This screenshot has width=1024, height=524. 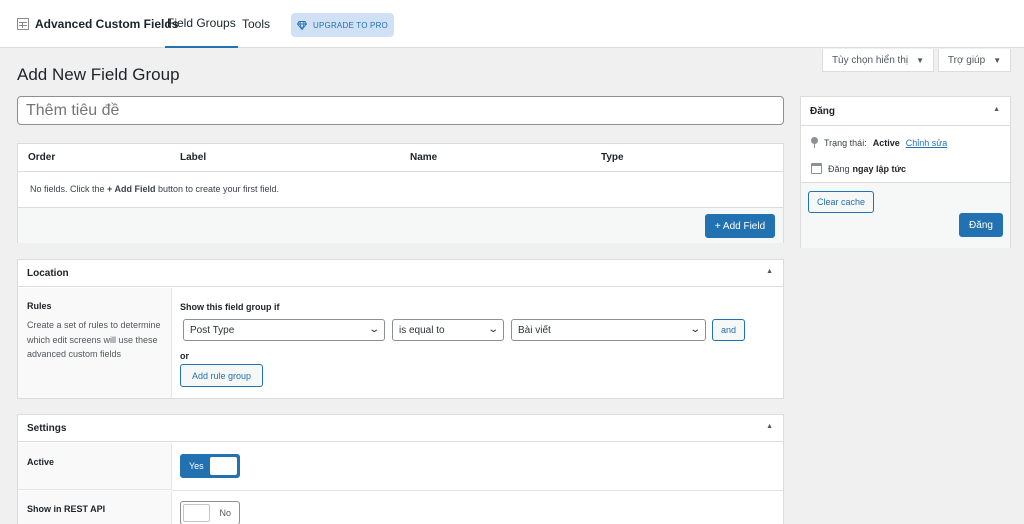 I want to click on status-label: Trạng thái:, so click(x=845, y=142).